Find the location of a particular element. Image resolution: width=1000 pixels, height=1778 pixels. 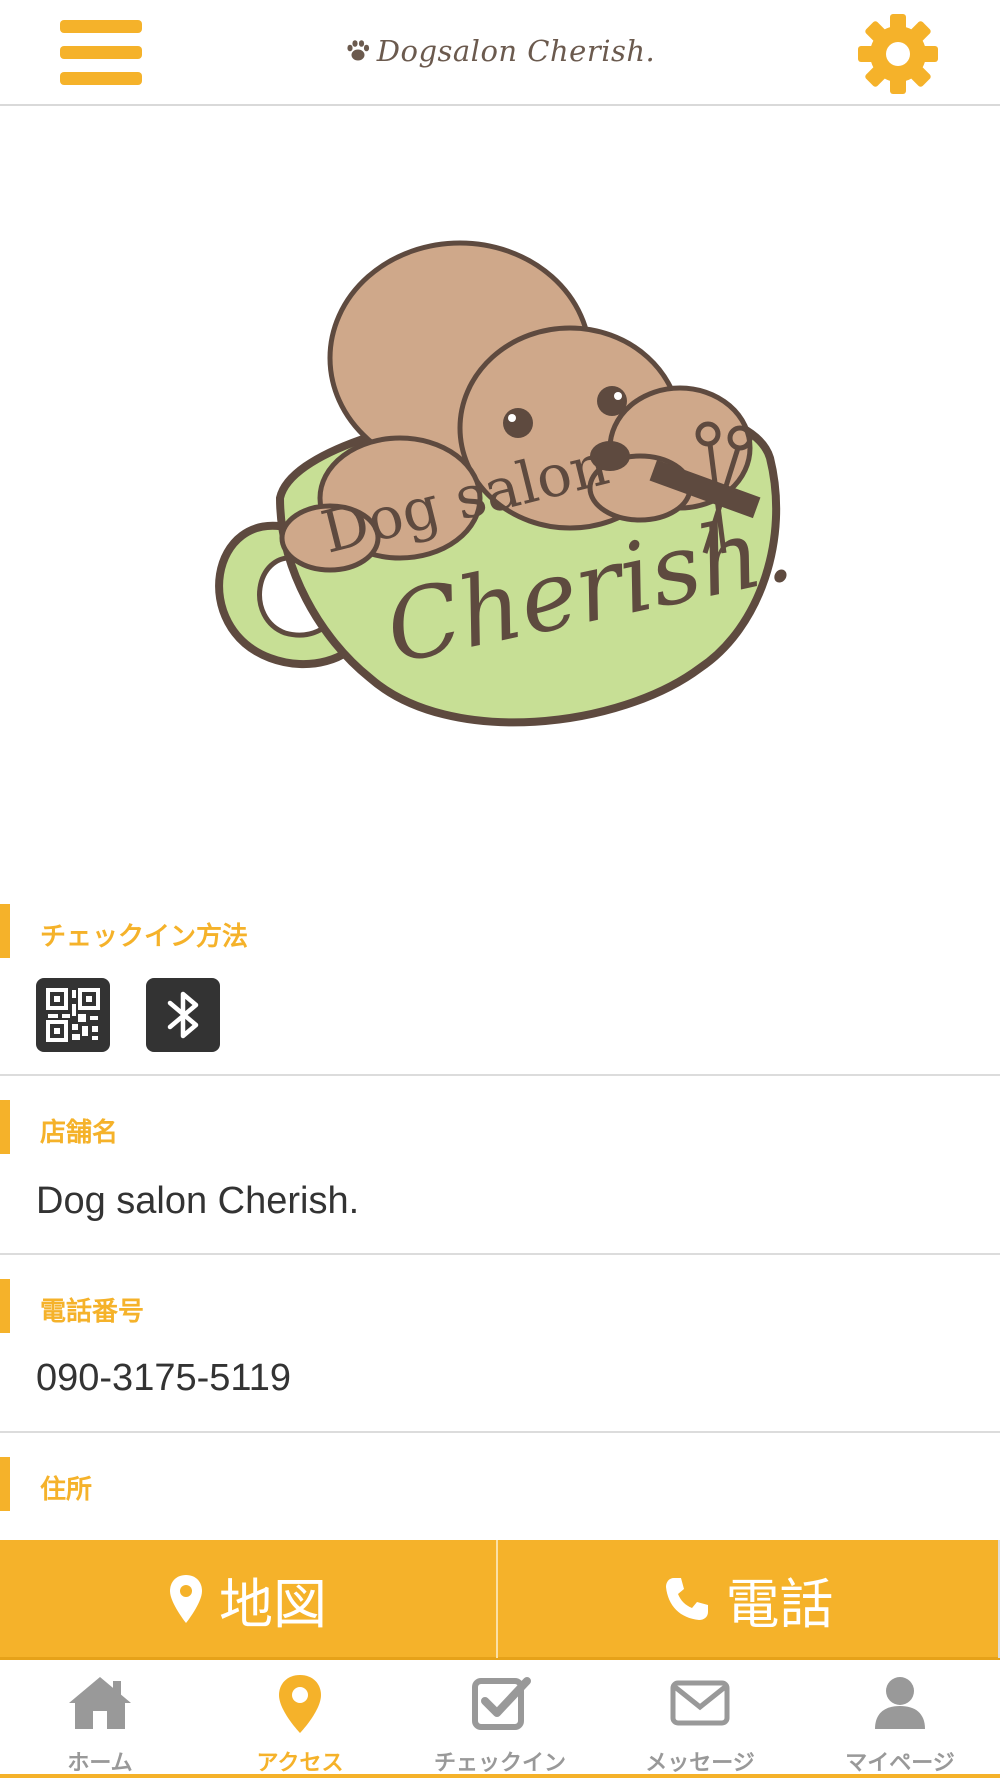

tab-label: メッセージ is located at coordinates (700, 1763).